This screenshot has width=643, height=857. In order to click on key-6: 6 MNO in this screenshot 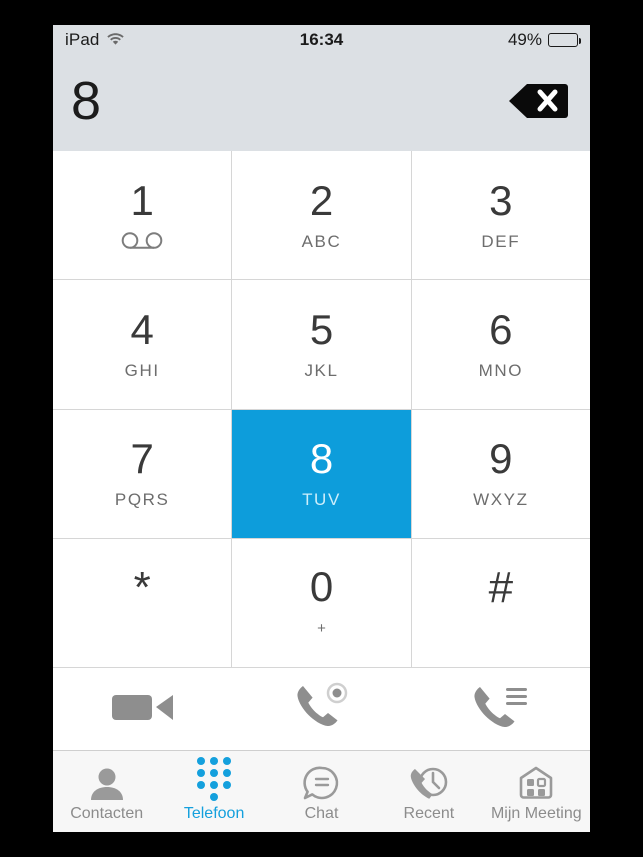, I will do `click(500, 344)`.